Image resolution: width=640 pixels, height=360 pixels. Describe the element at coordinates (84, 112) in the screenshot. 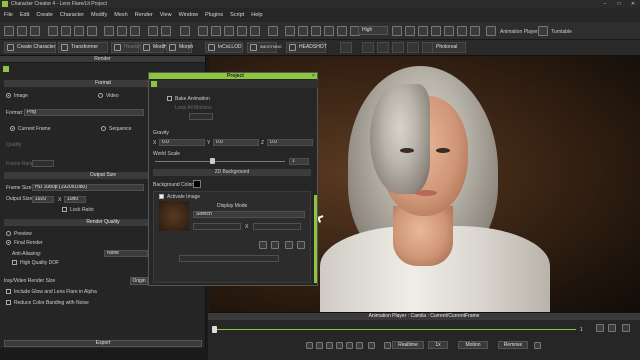

I see `format-select: Png` at that location.